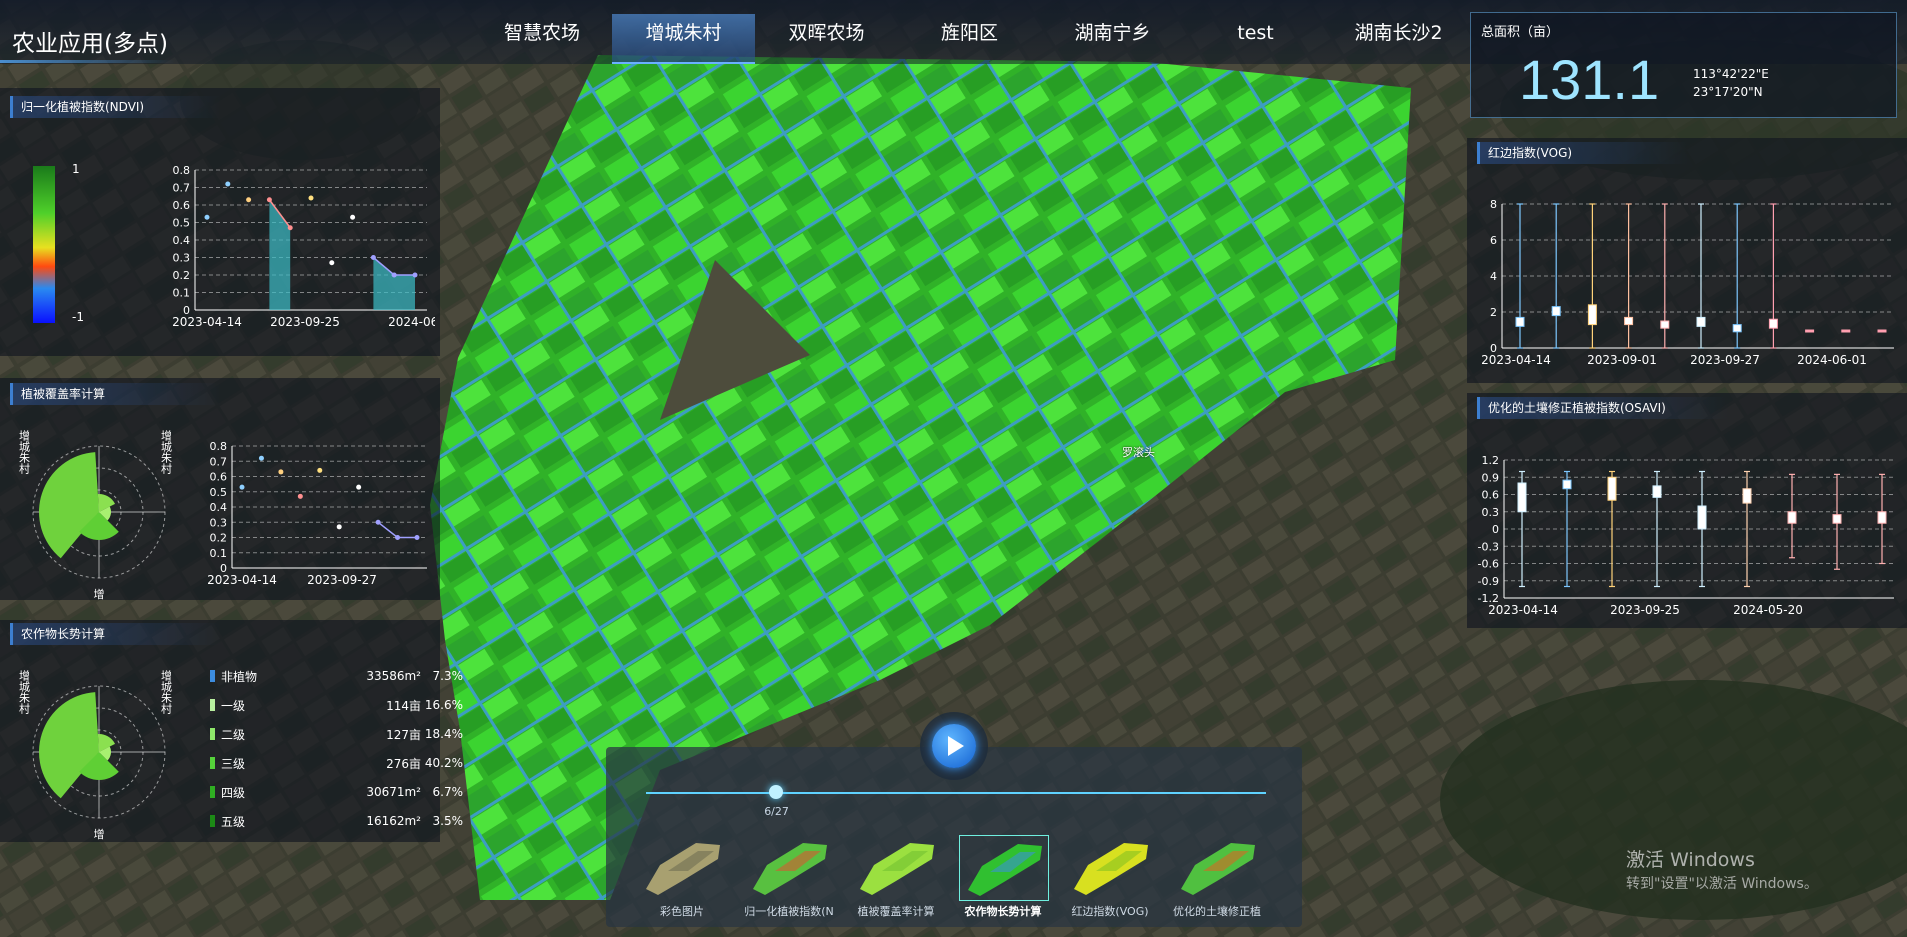 The image size is (1907, 937). I want to click on grade-row: 四级 30671m² 6.7%, so click(336, 792).